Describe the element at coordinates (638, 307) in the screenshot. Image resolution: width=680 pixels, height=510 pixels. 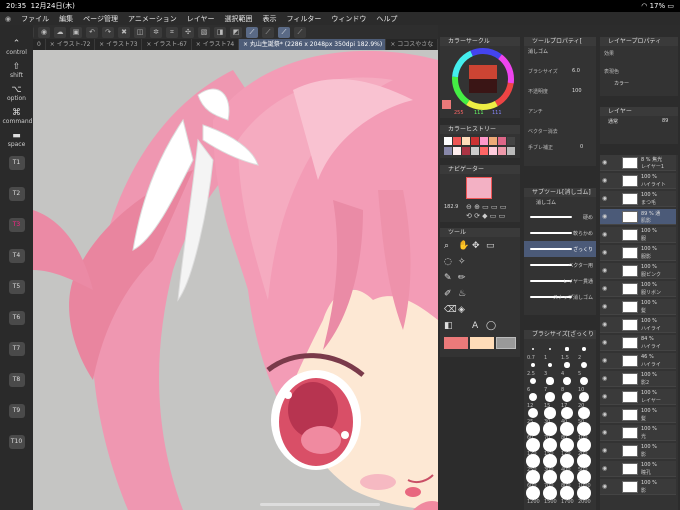
I see `layer-row: ◉ 100 % 髪` at that location.